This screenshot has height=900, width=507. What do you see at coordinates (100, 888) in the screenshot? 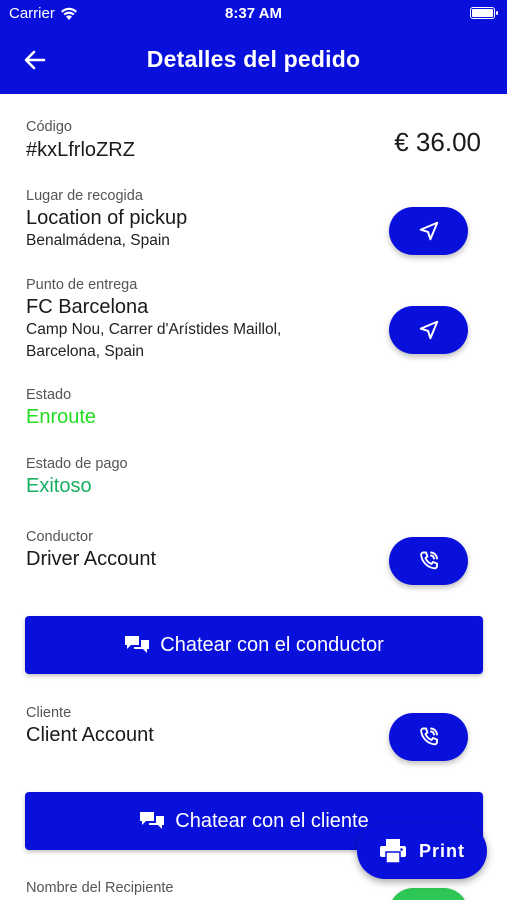
I see `recipient-label: Nombre del Recipiente` at bounding box center [100, 888].